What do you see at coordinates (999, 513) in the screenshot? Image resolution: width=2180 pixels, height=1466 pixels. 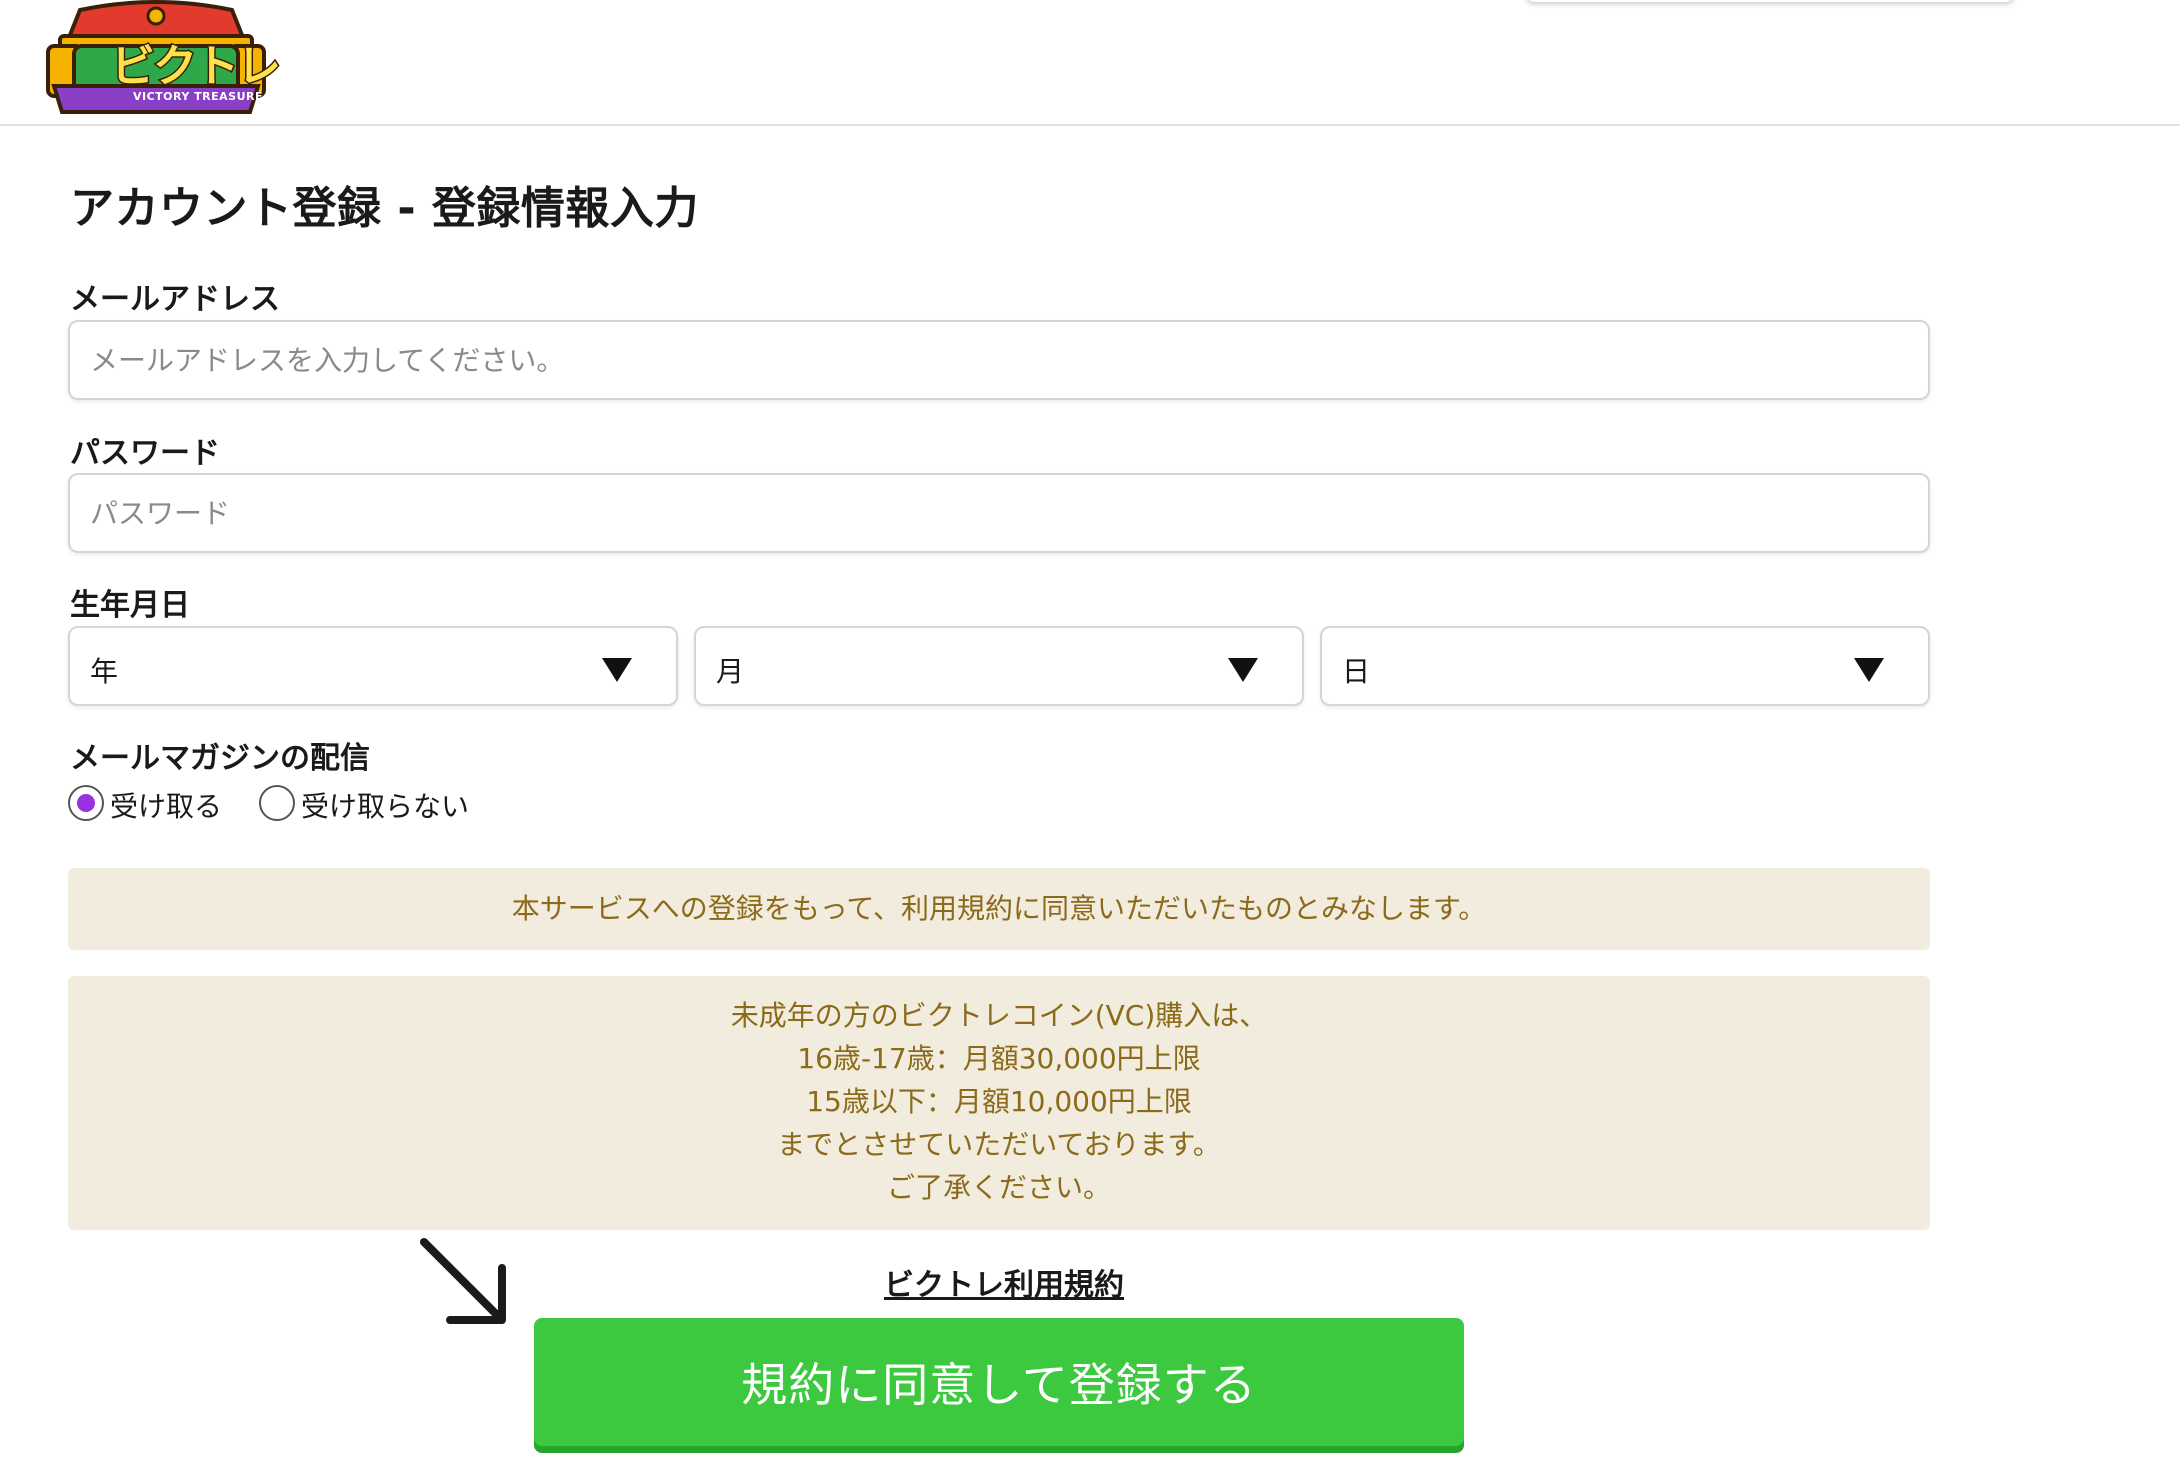 I see `password-field` at bounding box center [999, 513].